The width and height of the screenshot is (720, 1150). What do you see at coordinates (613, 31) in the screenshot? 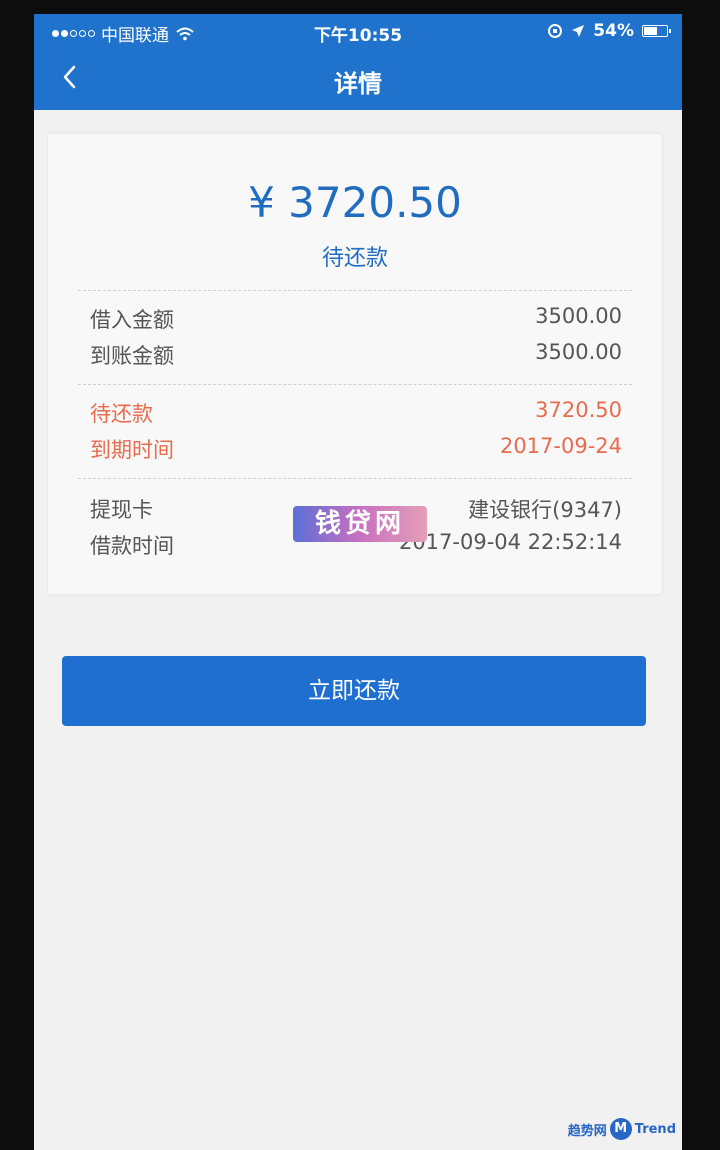
I see `battery-percent: 54%` at bounding box center [613, 31].